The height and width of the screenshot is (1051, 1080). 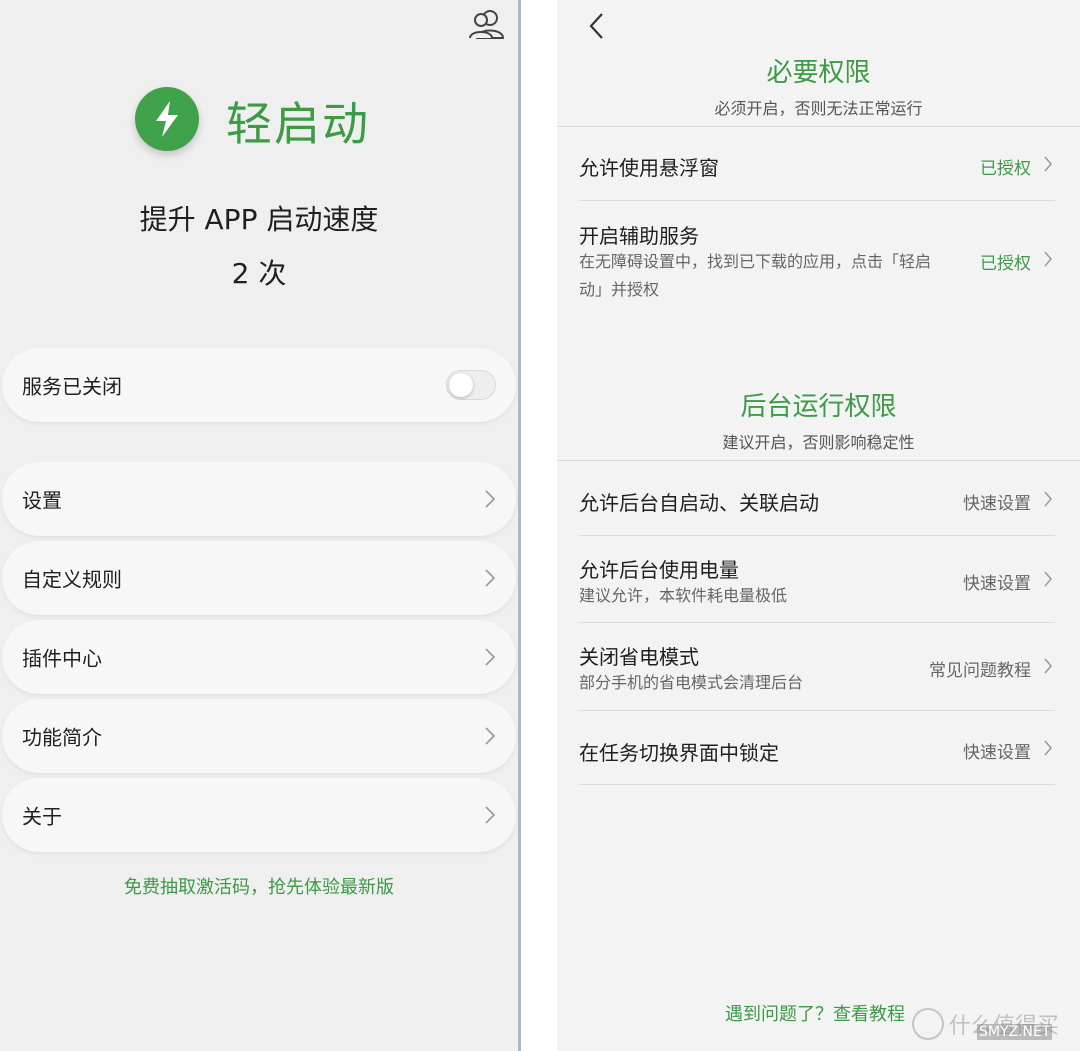 What do you see at coordinates (980, 671) in the screenshot?
I see `permission-status: 常见问题教程` at bounding box center [980, 671].